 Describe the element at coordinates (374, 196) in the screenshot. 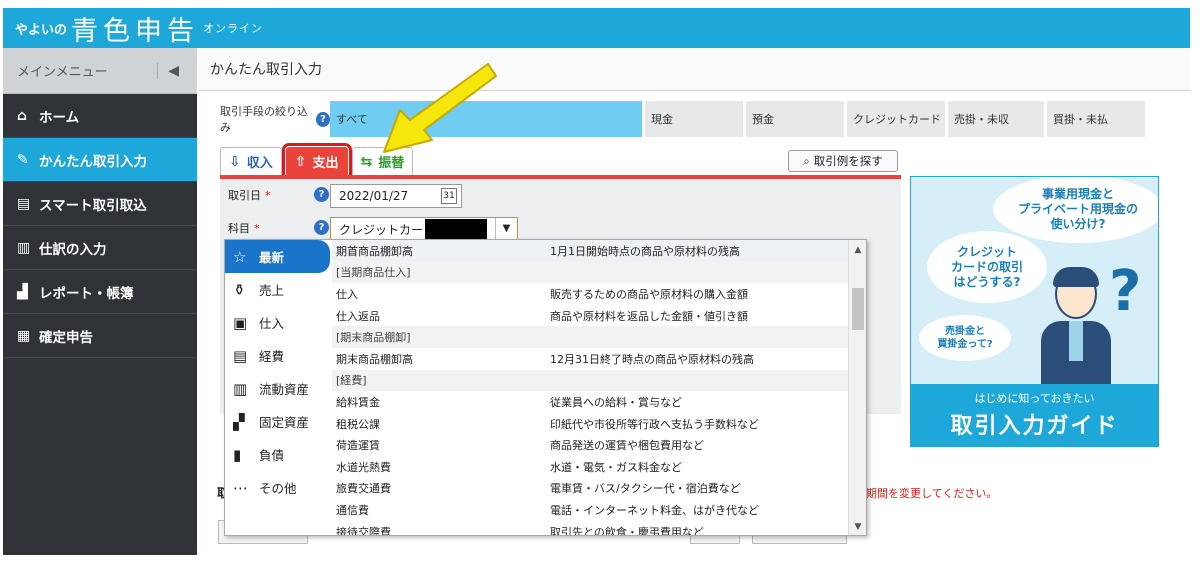

I see `date-value: 2022/01/27` at that location.